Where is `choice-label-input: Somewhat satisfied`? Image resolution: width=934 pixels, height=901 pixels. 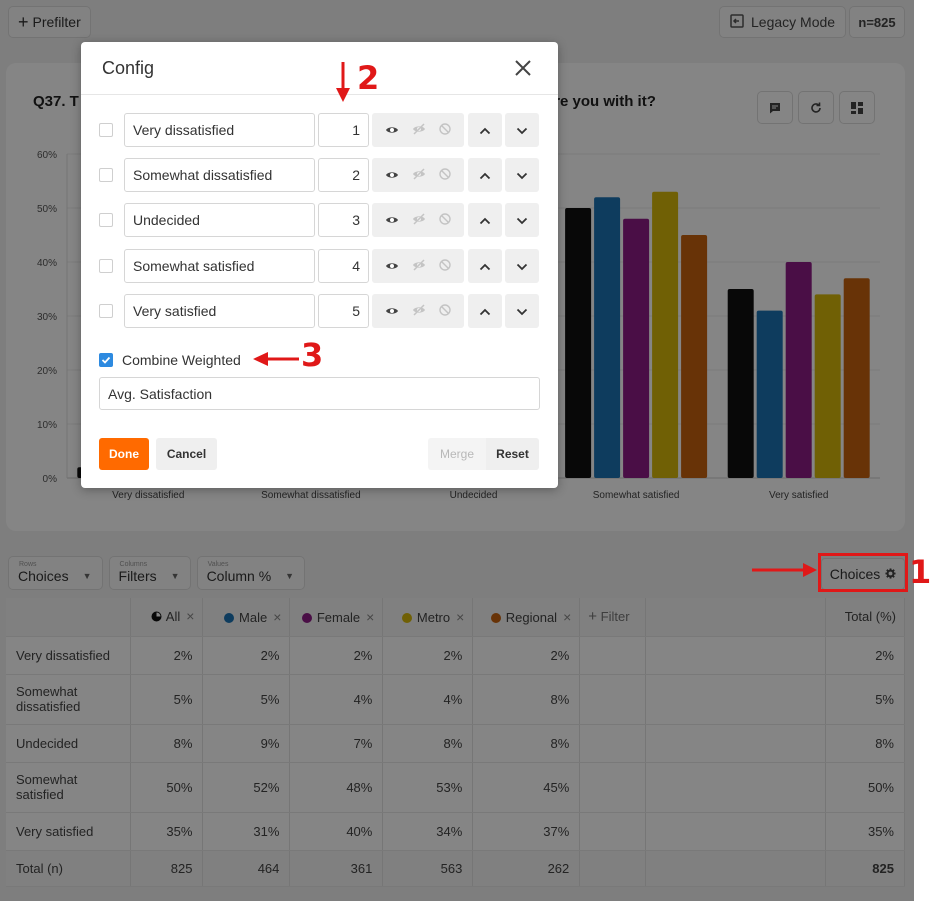 choice-label-input: Somewhat satisfied is located at coordinates (219, 266).